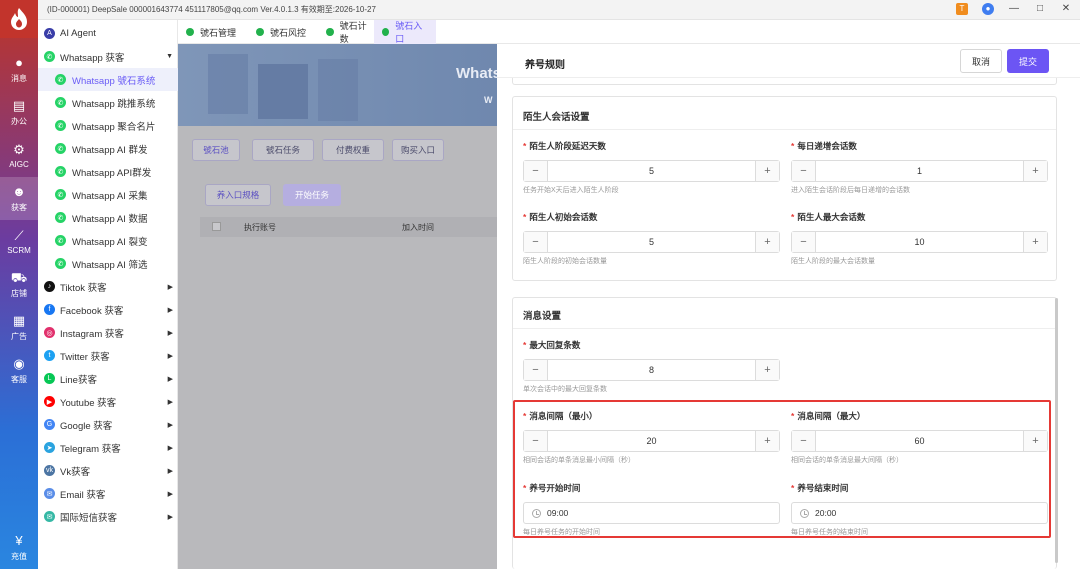 This screenshot has height=569, width=1080. Describe the element at coordinates (565, 261) in the screenshot. I see `field-hint: 陌生人阶段的初始会话数量` at that location.